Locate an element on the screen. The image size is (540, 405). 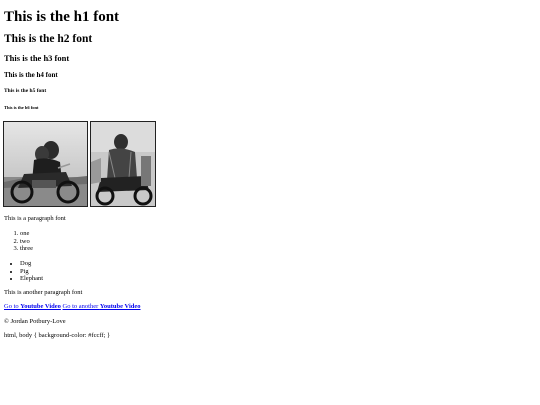
list-item: three is located at coordinates (26, 249).